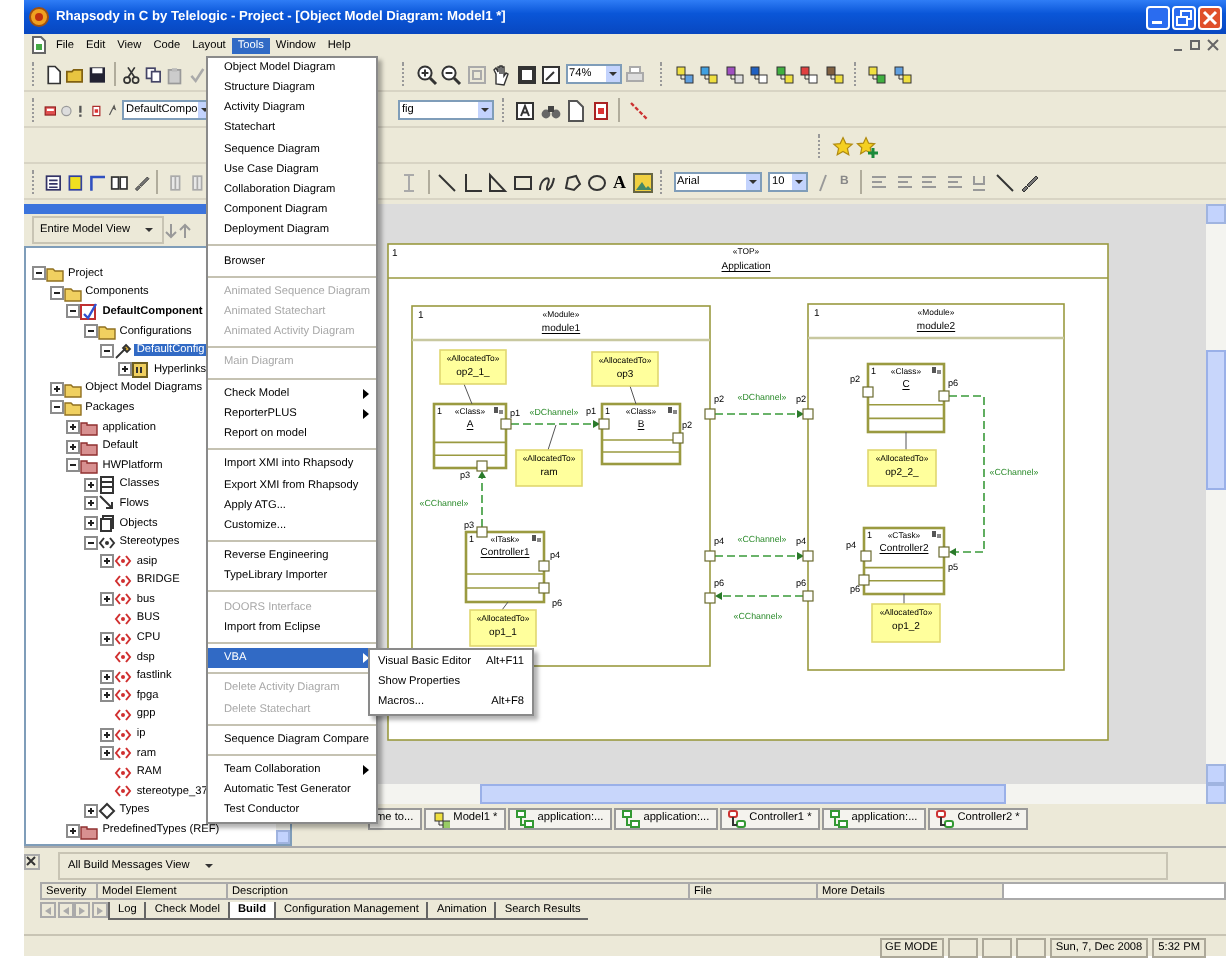  Describe the element at coordinates (196, 74) in the screenshot. I see `check-icon` at that location.